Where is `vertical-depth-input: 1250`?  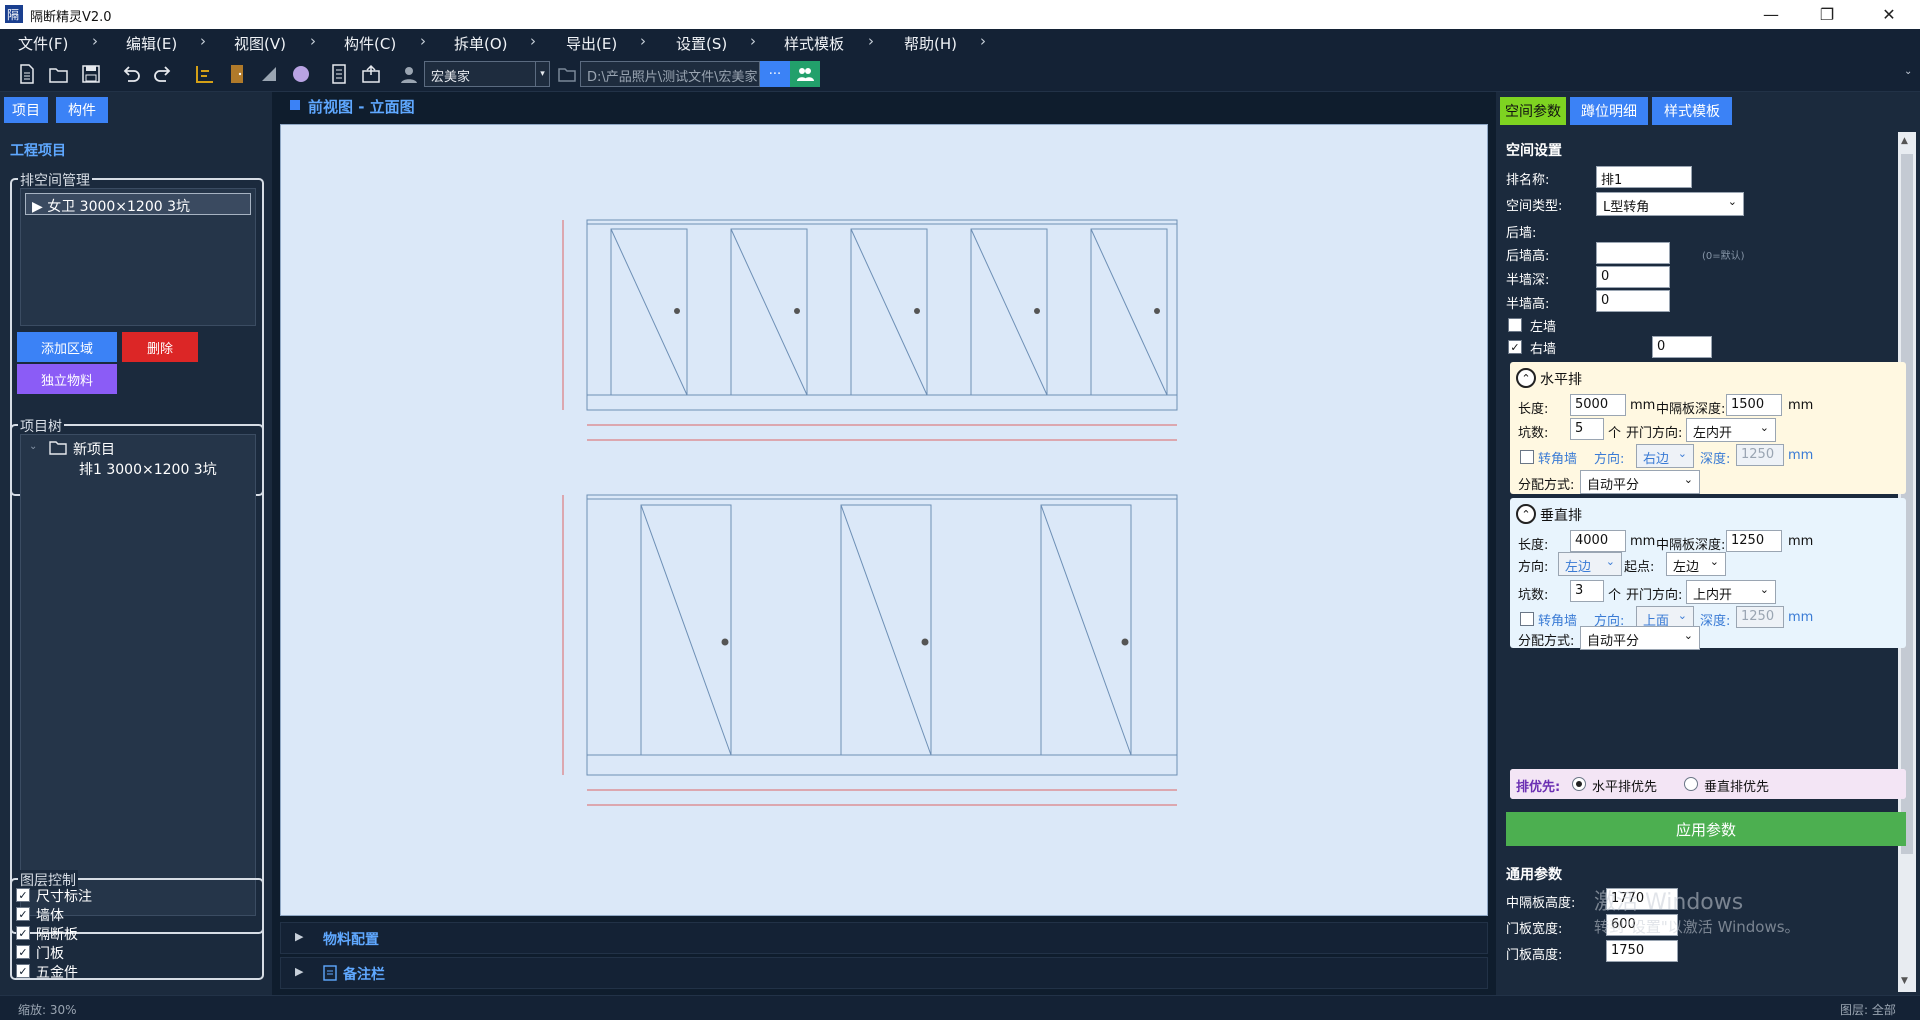 vertical-depth-input: 1250 is located at coordinates (1760, 617).